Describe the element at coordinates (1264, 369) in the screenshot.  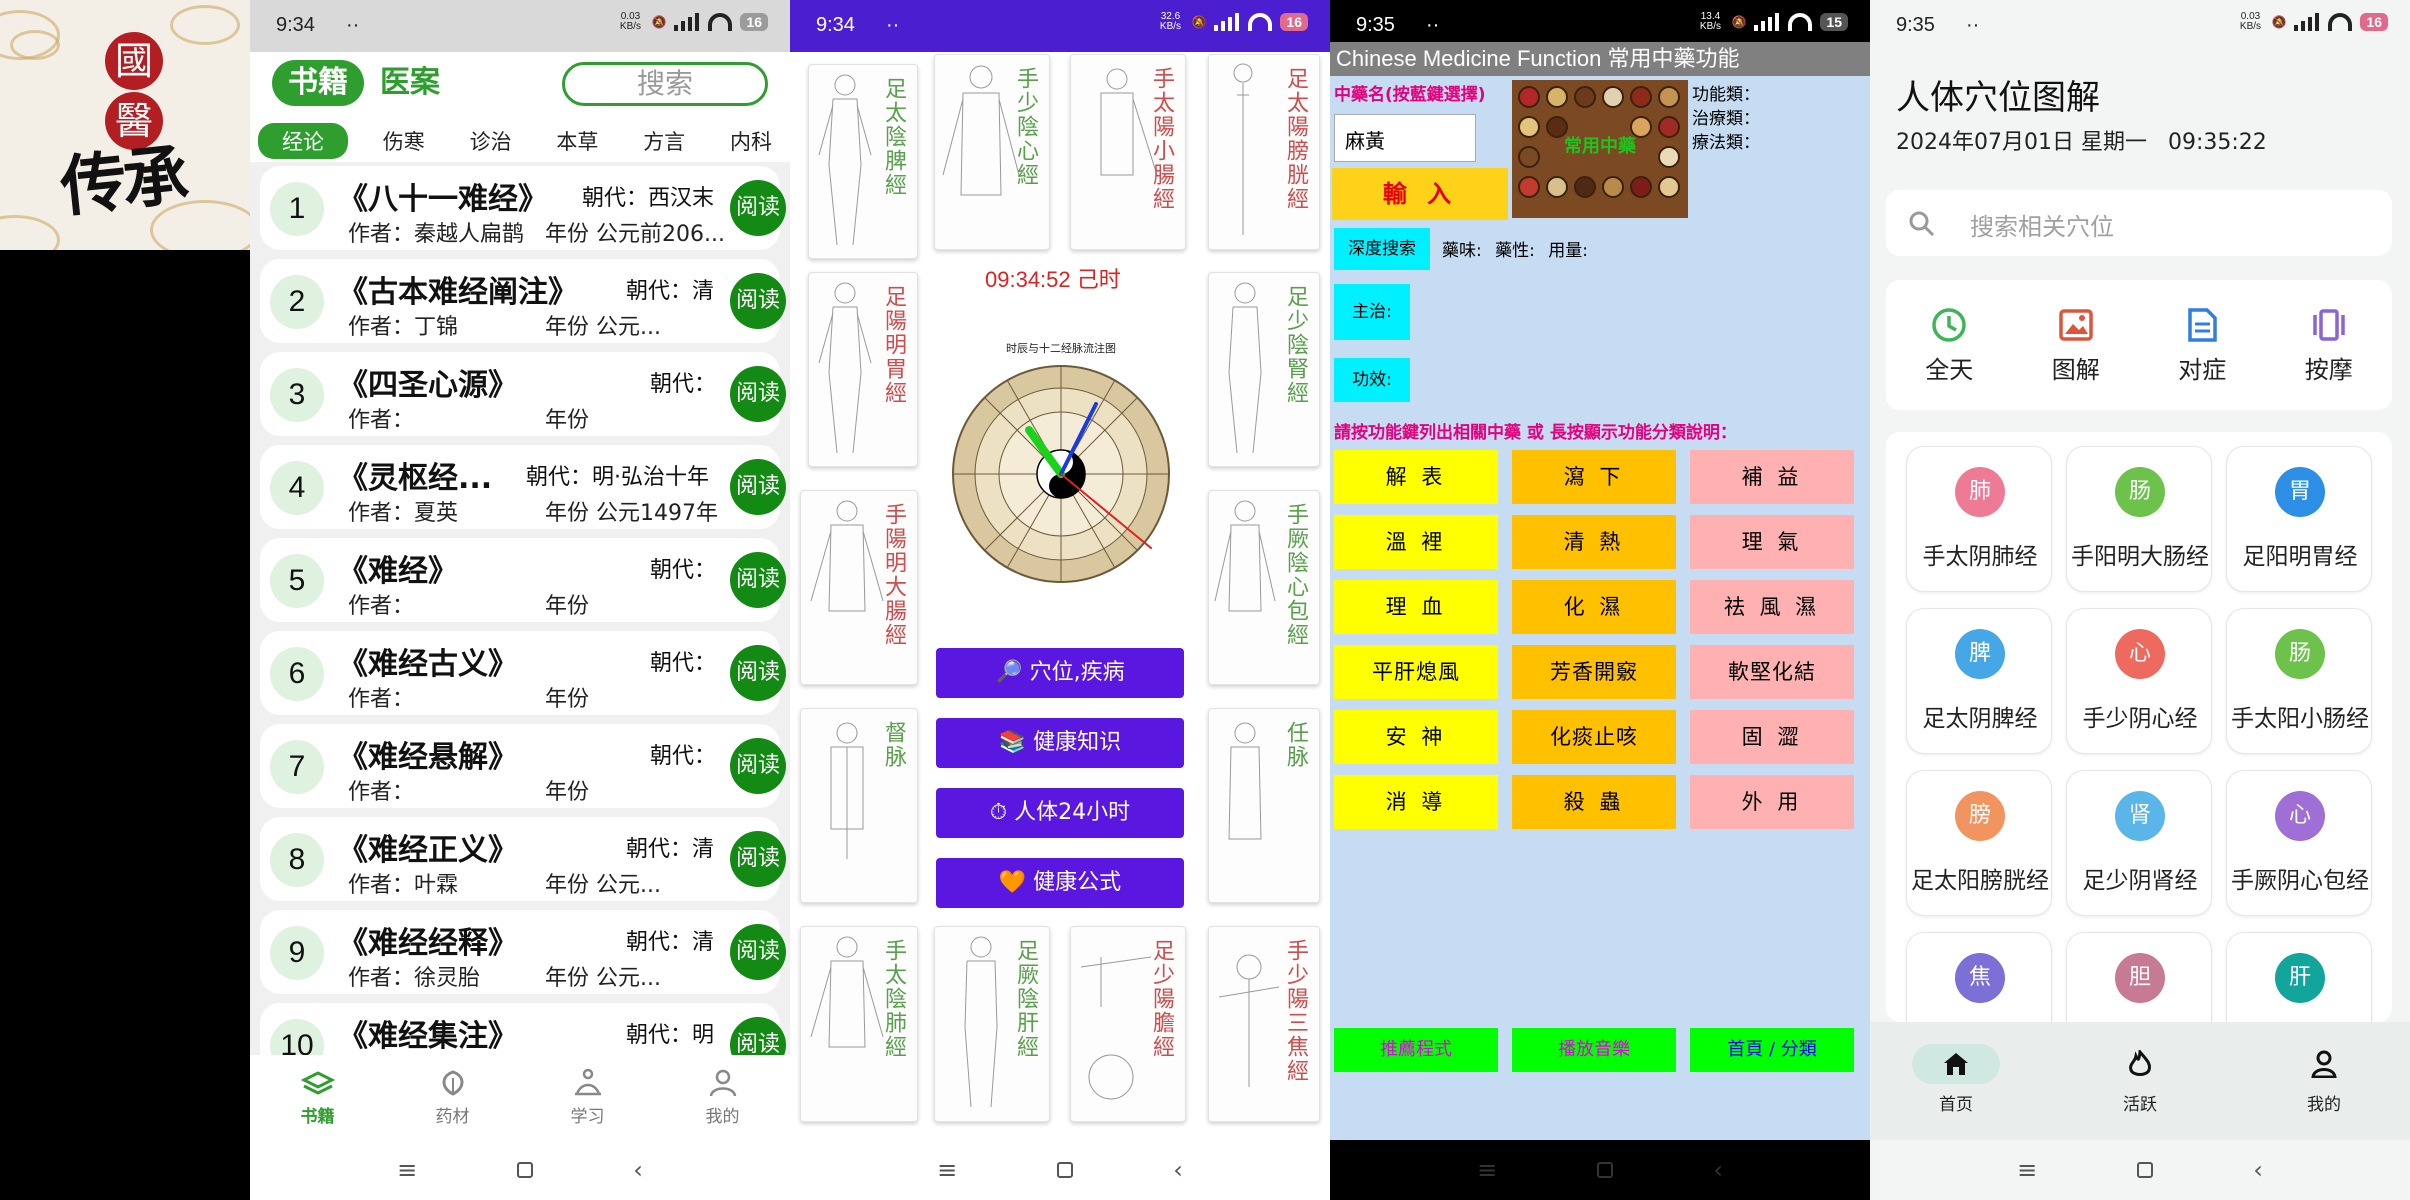
I see `meridian-card: 足少陰腎經` at that location.